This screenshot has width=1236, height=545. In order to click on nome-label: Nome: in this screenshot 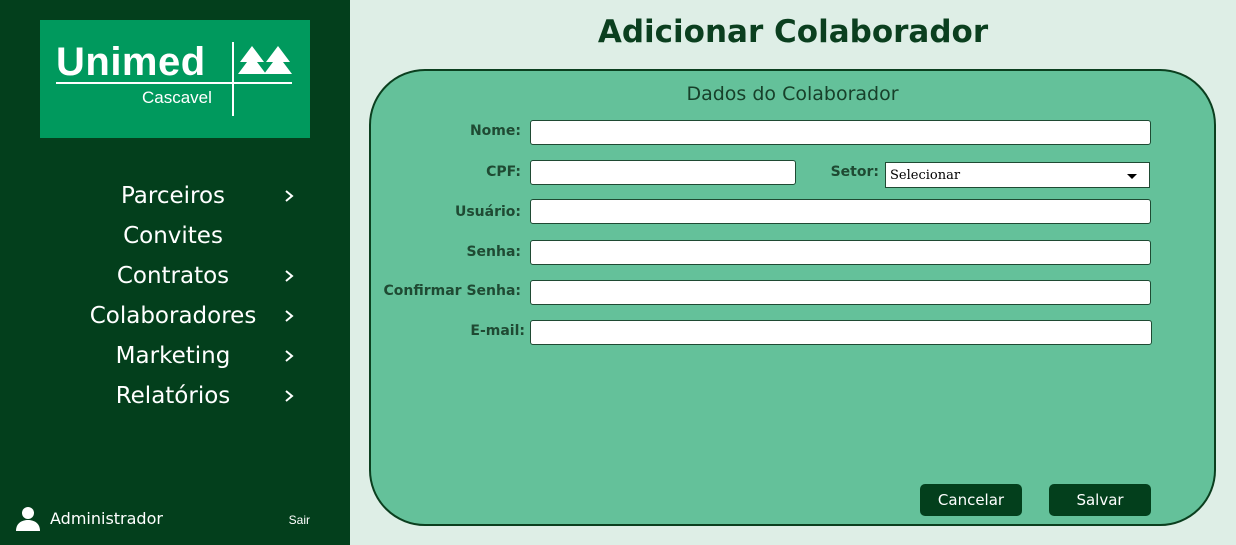, I will do `click(495, 131)`.